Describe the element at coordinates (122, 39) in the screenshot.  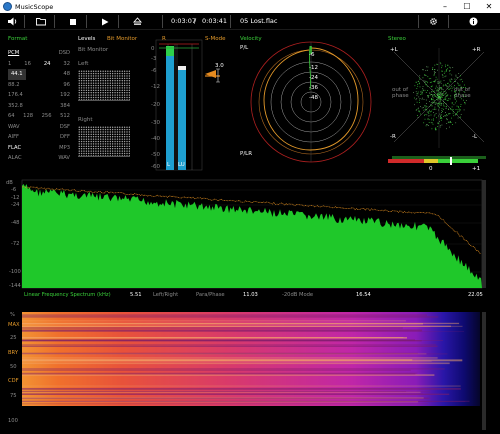
I see `levels-mode: Bit Monitor` at that location.